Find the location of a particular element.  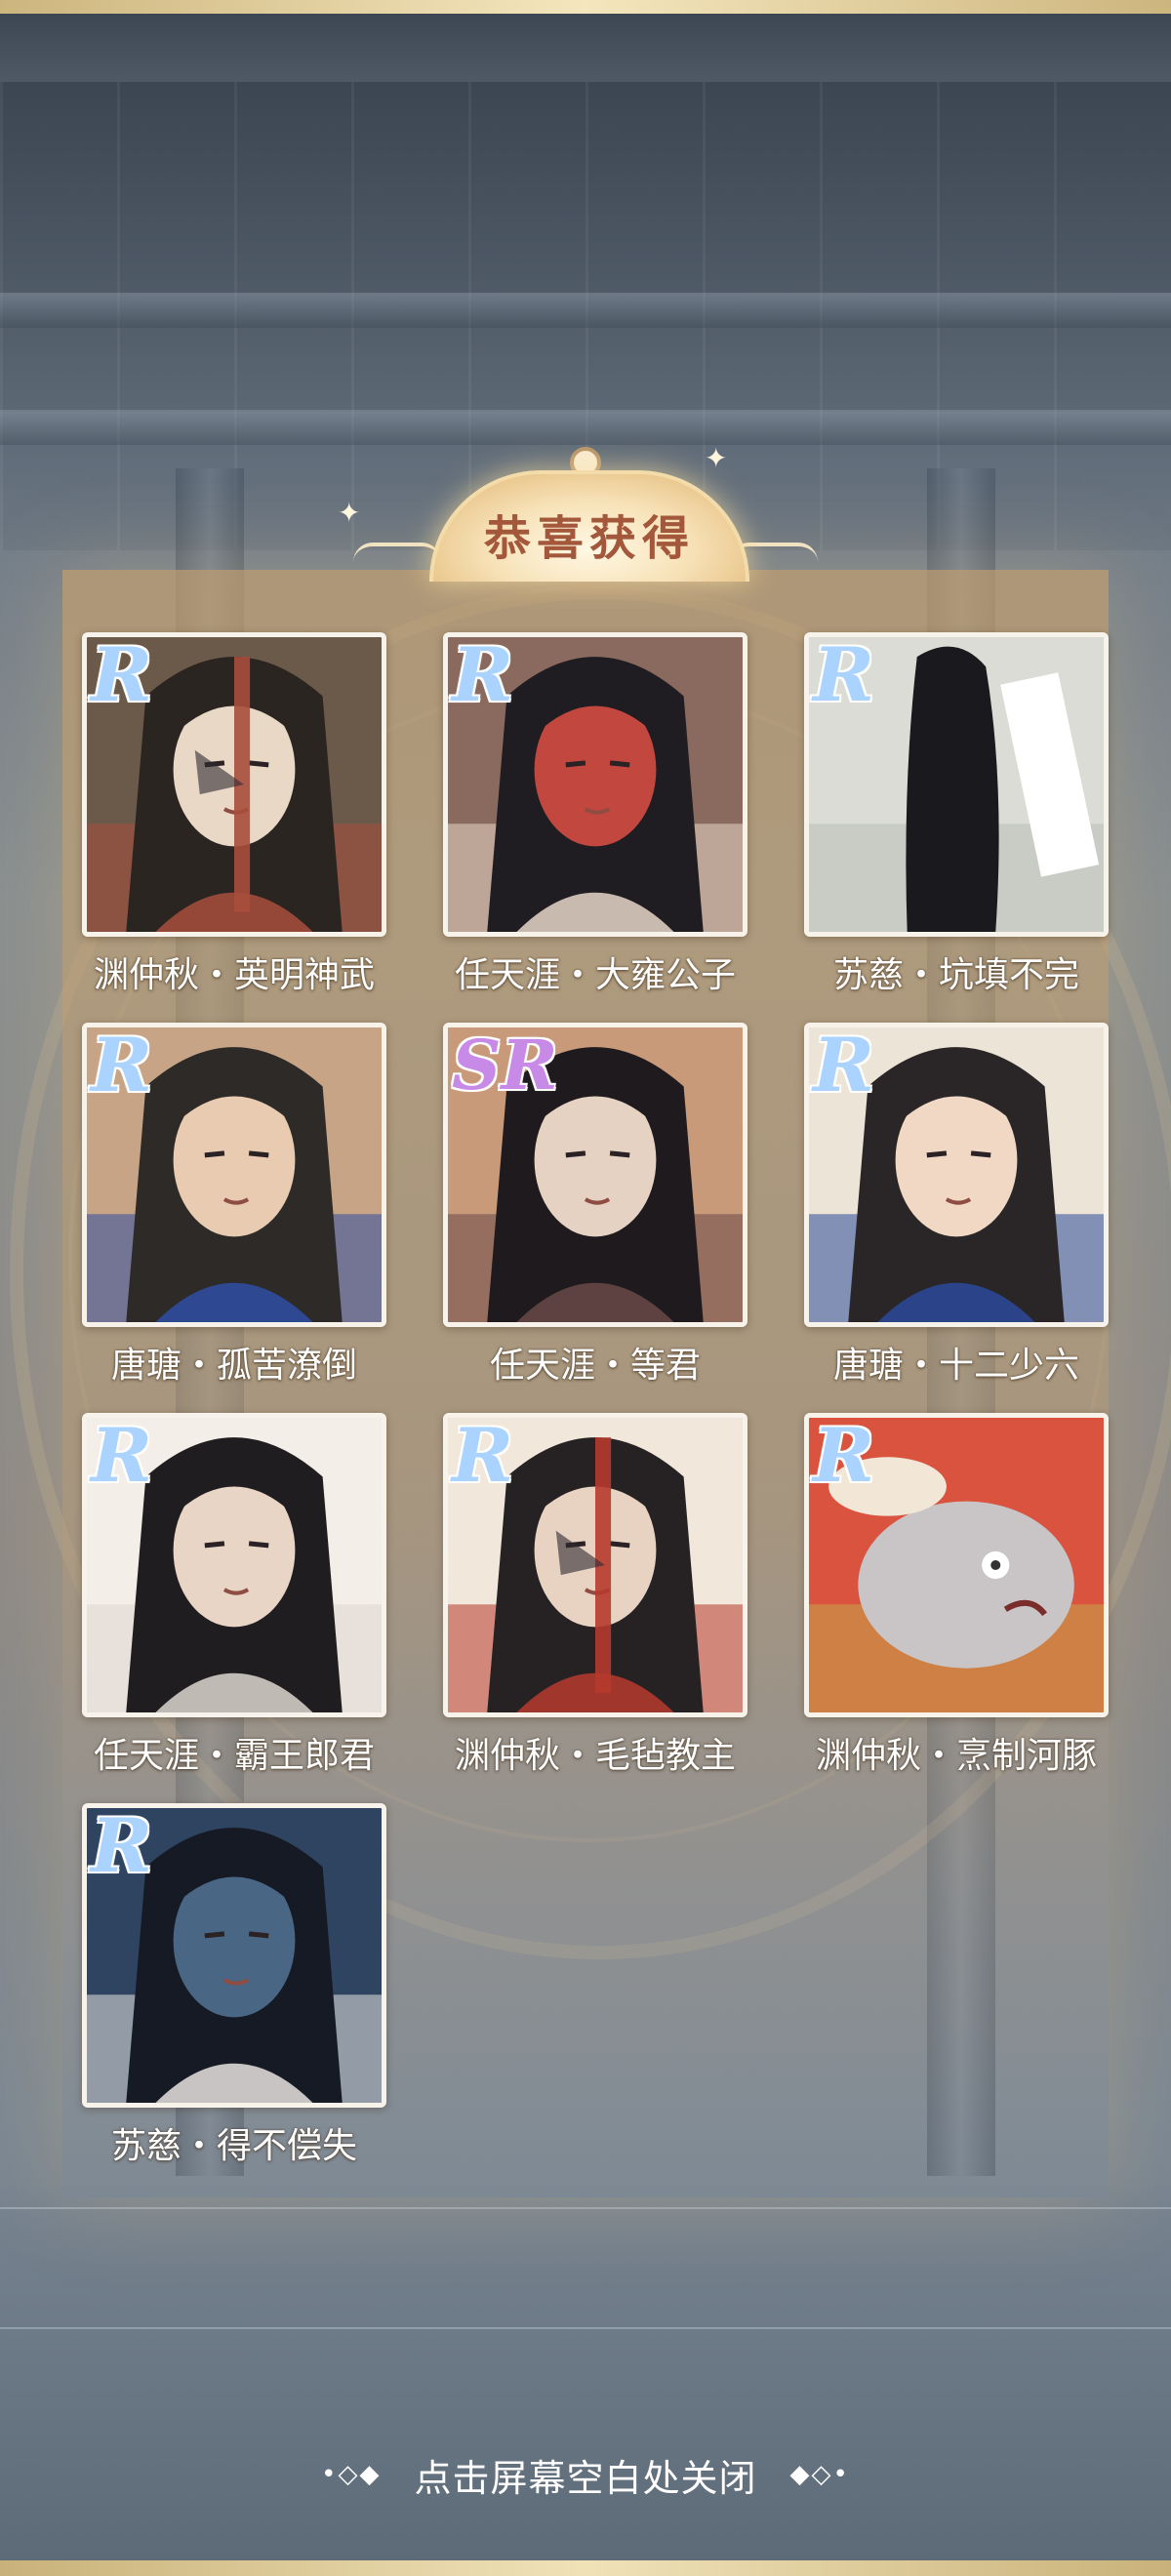

top-border is located at coordinates (585, 7).